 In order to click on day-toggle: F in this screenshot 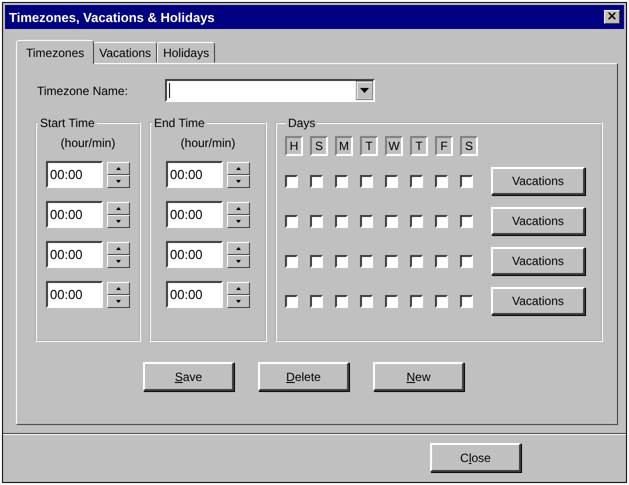, I will do `click(444, 146)`.